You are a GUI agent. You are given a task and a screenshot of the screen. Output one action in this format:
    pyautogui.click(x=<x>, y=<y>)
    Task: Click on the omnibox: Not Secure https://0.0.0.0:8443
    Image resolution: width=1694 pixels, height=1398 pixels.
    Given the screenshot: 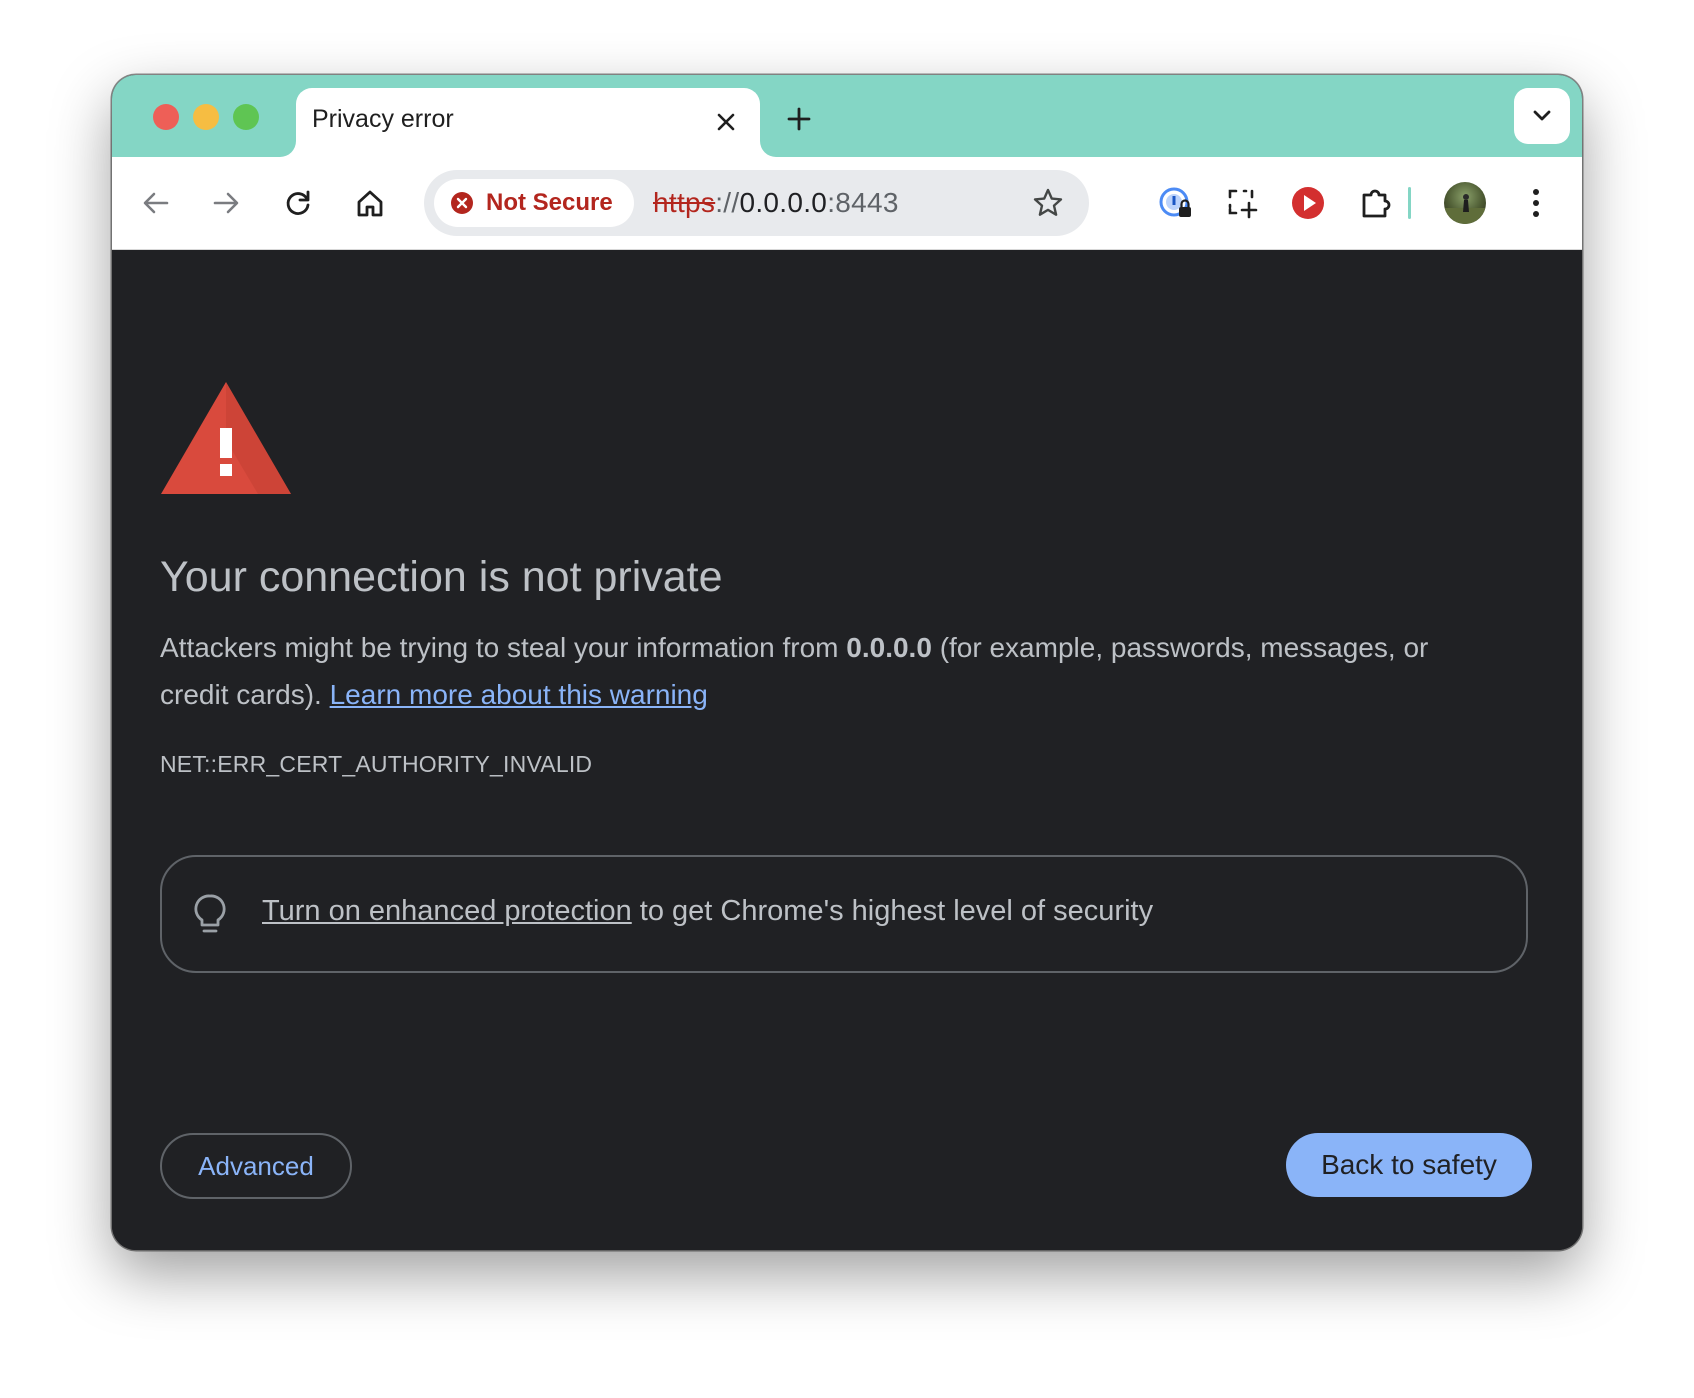 What is the action you would take?
    pyautogui.click(x=756, y=203)
    